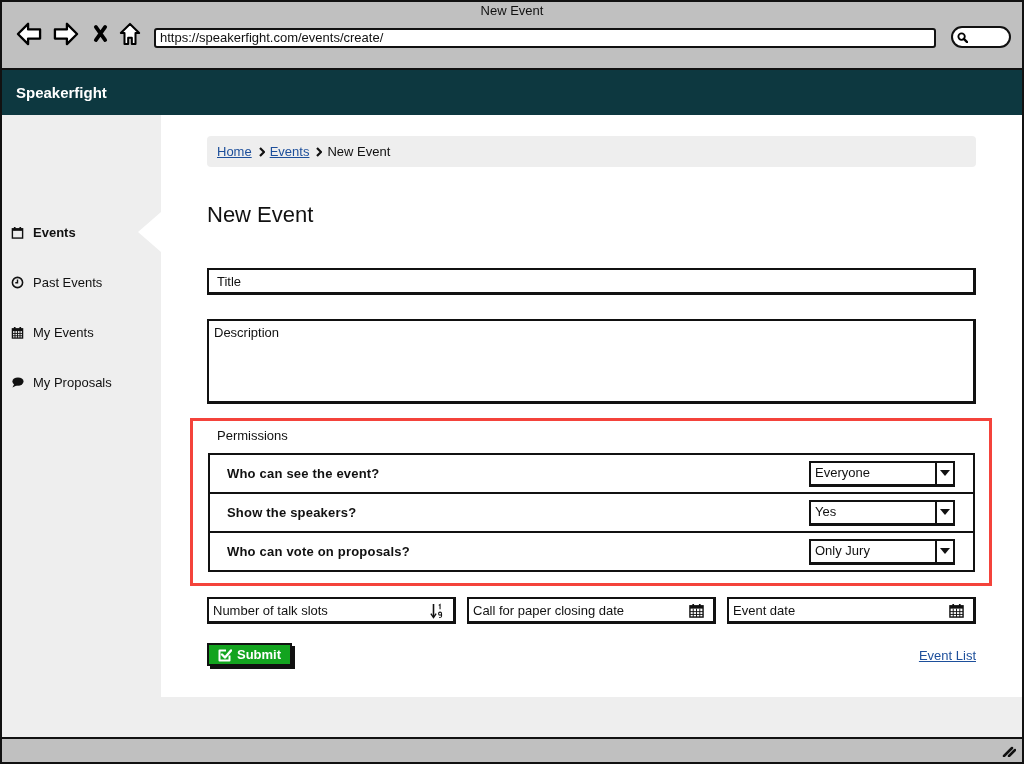  Describe the element at coordinates (66, 34) in the screenshot. I see `forward-icon` at that location.